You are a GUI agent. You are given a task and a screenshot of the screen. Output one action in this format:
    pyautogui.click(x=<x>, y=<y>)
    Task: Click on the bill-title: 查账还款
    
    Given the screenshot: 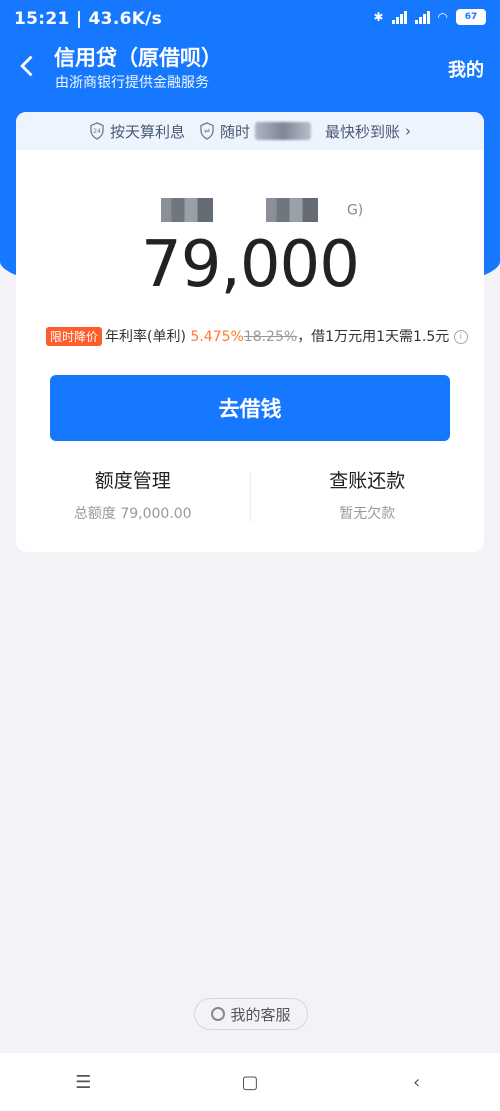 What is the action you would take?
    pyautogui.click(x=367, y=481)
    